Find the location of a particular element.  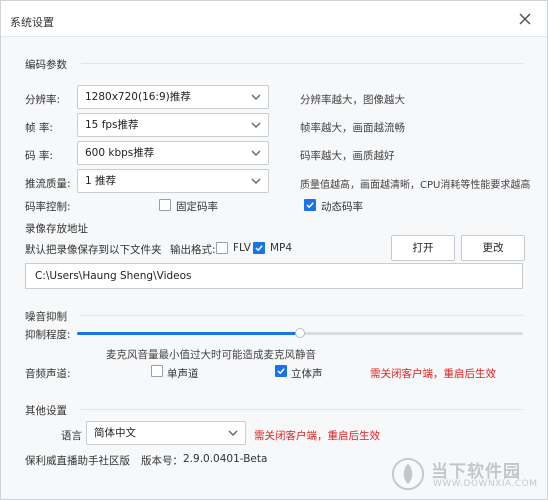

resolution-select: 1280x720(16:9)推荐 is located at coordinates (173, 97).